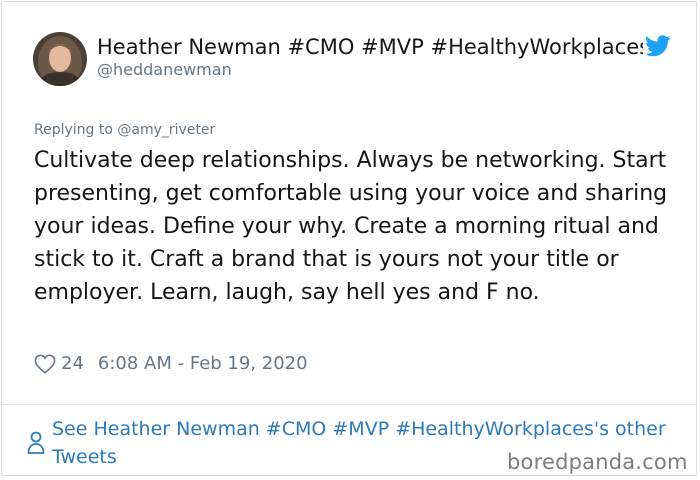  What do you see at coordinates (124, 130) in the screenshot?
I see `replying-to: Replying to @amy_riveter` at bounding box center [124, 130].